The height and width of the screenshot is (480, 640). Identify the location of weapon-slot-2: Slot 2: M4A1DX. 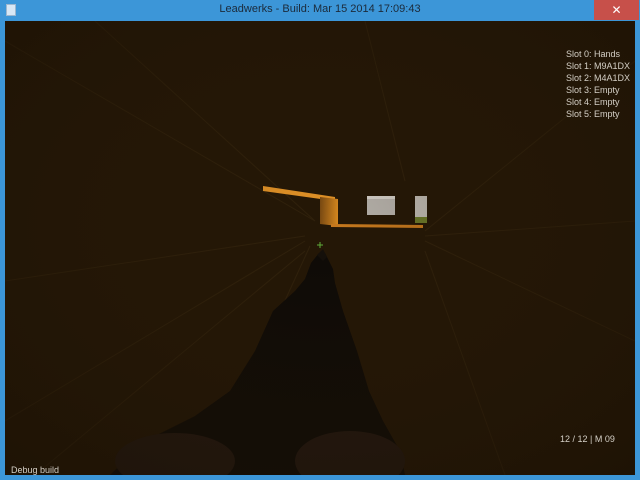
(597, 78).